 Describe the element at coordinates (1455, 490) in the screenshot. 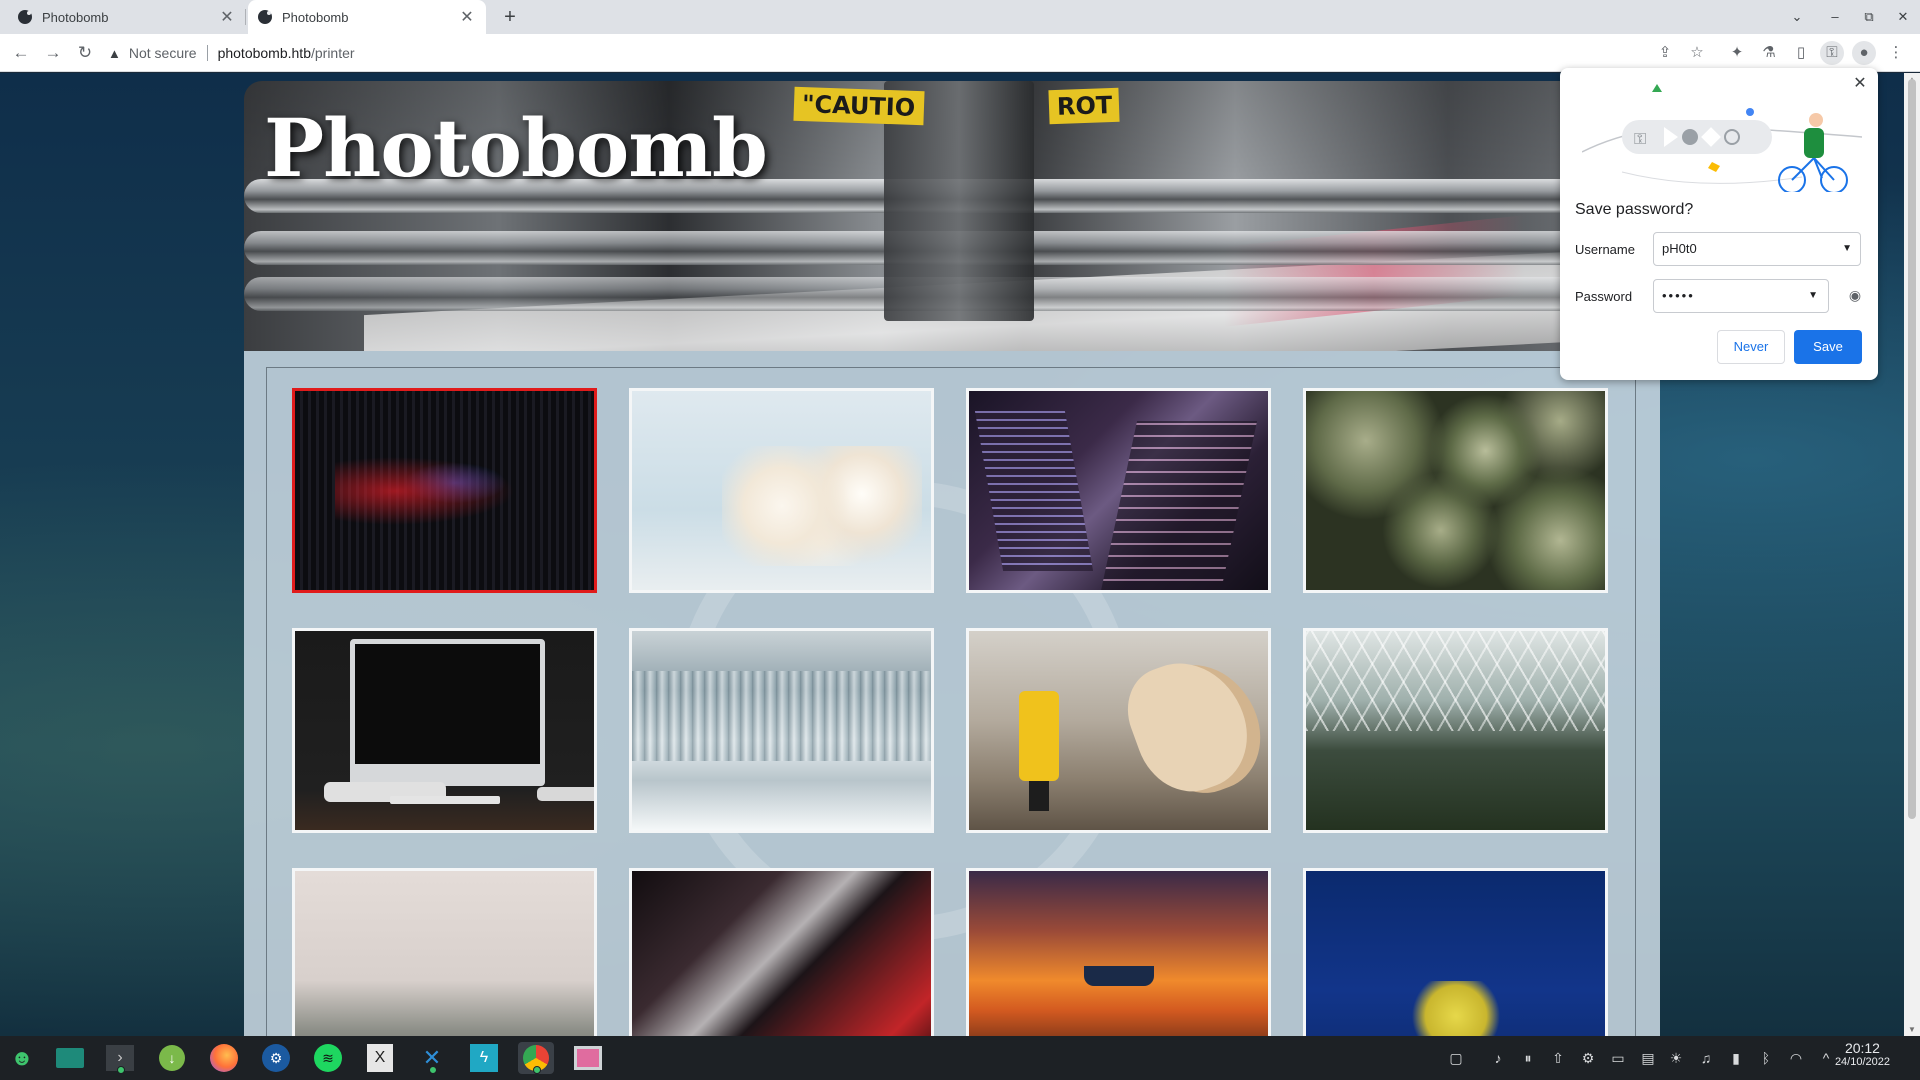

I see `gallery-image-plants` at that location.